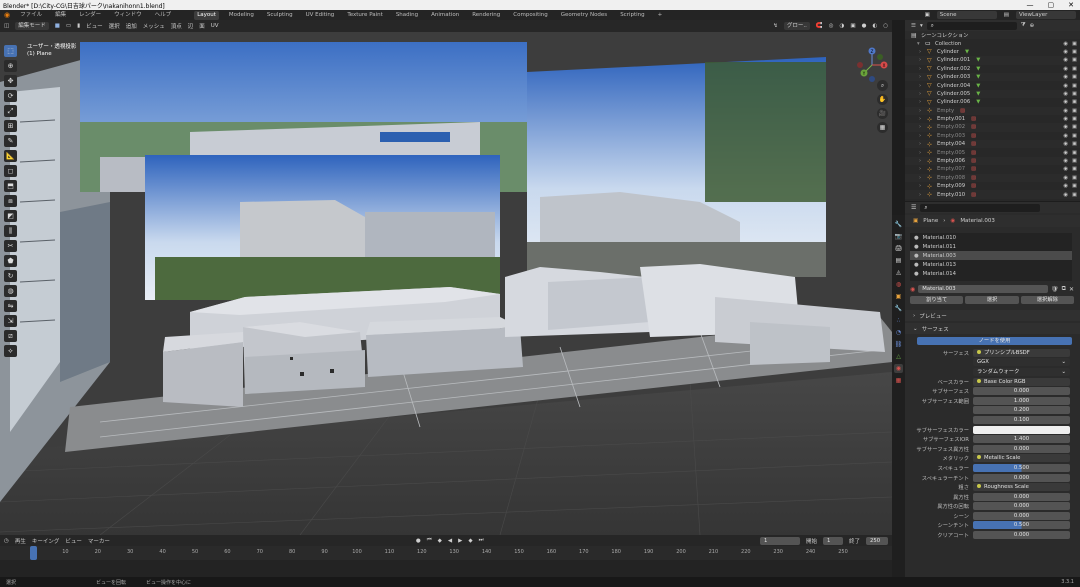 The width and height of the screenshot is (1080, 587). I want to click on fake-user-icon: 🛡, so click(1055, 289).